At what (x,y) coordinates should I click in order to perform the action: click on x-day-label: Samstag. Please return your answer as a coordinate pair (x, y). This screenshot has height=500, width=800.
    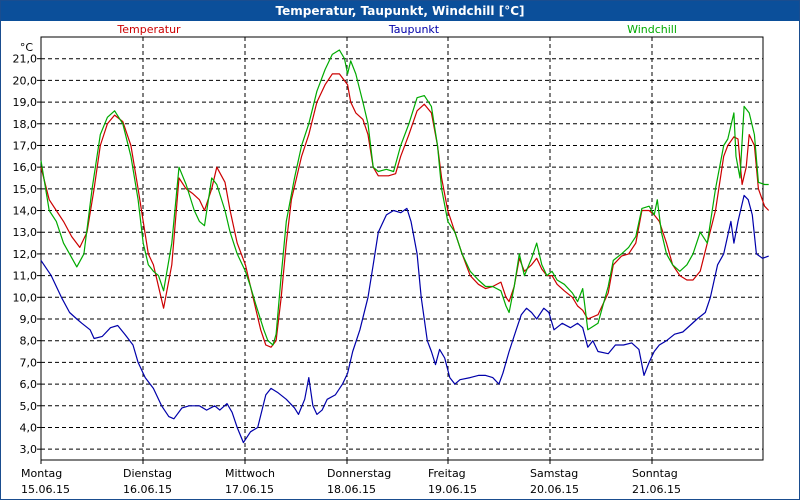
    Looking at the image, I should click on (554, 473).